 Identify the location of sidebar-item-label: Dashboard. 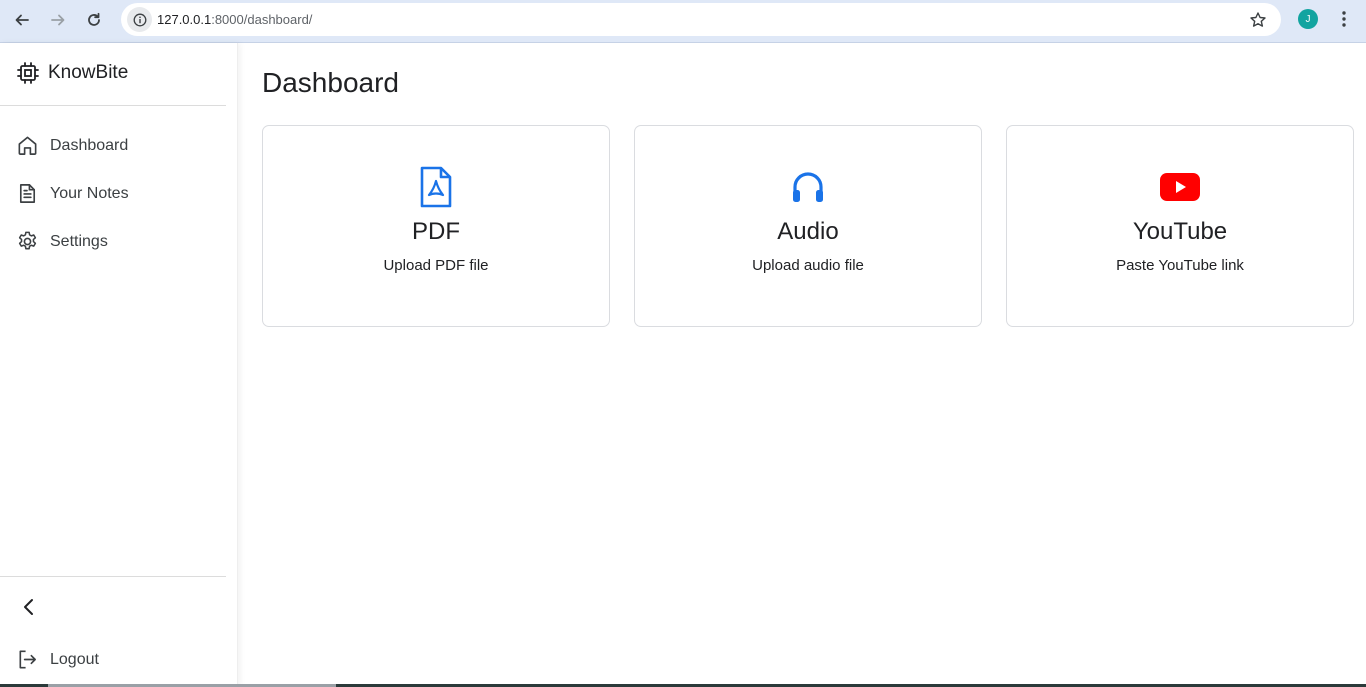
(89, 145).